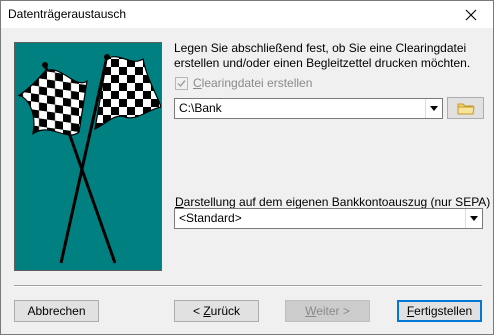 Image resolution: width=494 pixels, height=335 pixels. I want to click on checkbox-label: Clearingdatei erstellen, so click(253, 83).